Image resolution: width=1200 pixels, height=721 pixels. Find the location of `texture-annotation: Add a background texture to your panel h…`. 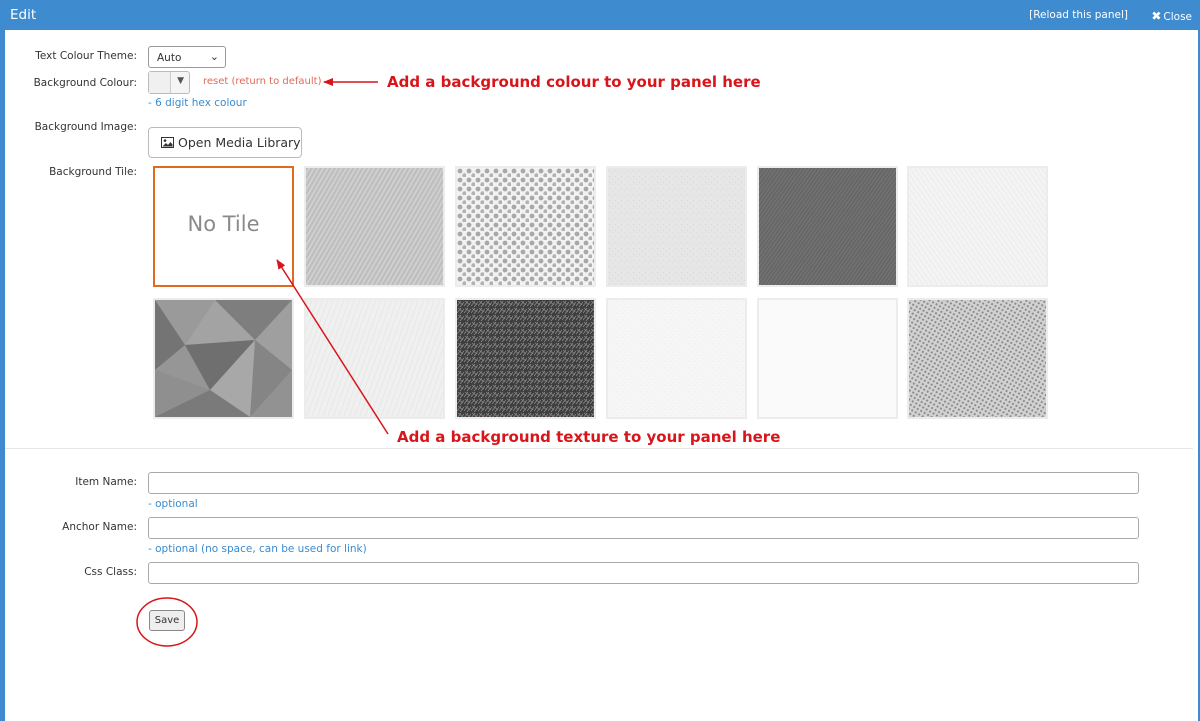

texture-annotation: Add a background texture to your panel h… is located at coordinates (589, 437).